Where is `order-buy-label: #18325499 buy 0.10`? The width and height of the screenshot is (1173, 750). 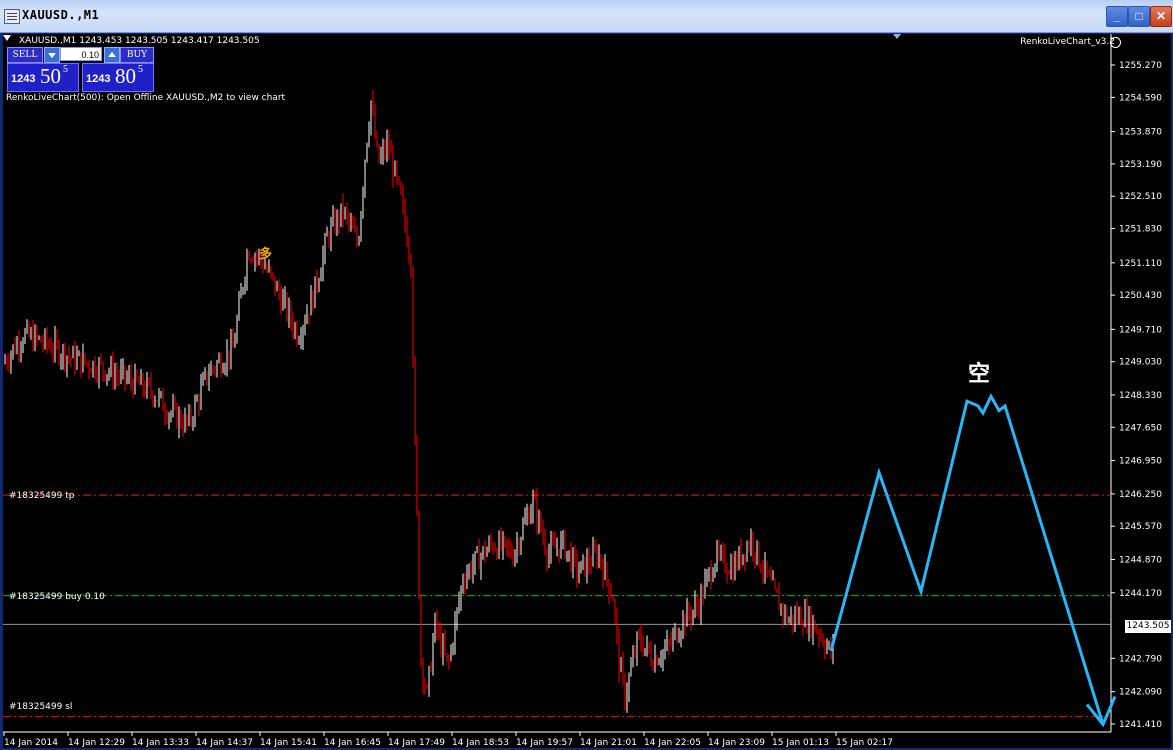
order-buy-label: #18325499 buy 0.10 is located at coordinates (57, 597).